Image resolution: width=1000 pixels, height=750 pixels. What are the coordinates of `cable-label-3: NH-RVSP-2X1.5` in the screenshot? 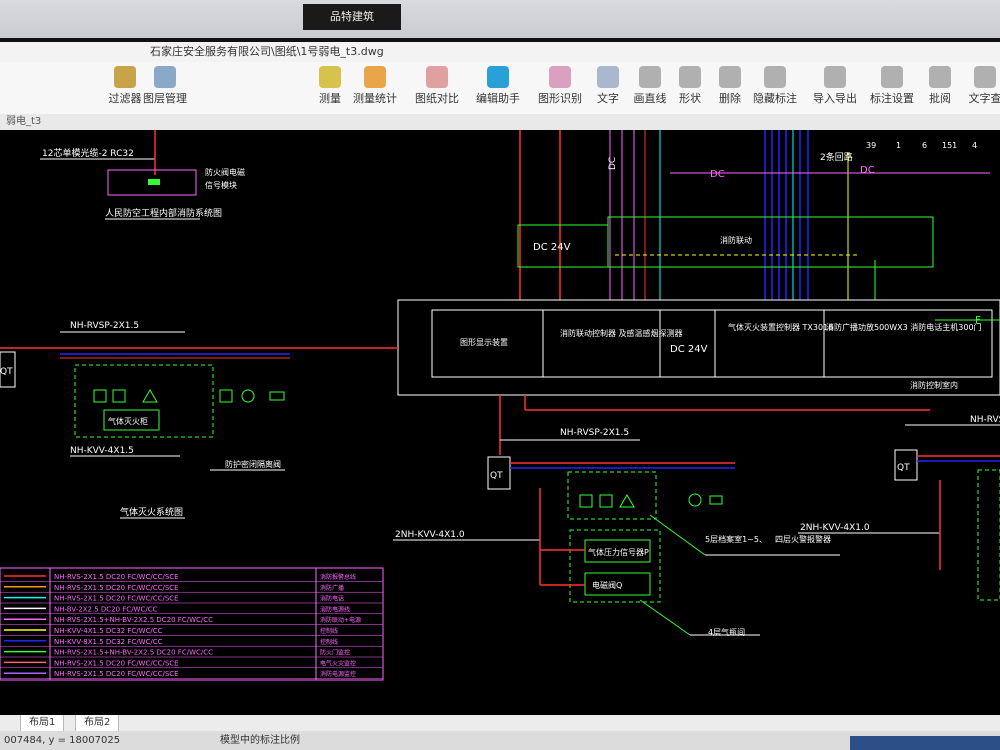 It's located at (594, 433).